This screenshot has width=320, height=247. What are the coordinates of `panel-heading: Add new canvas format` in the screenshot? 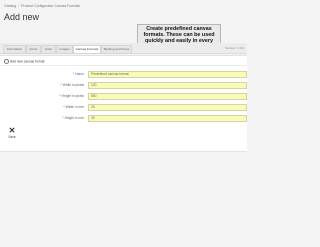 It's located at (24, 61).